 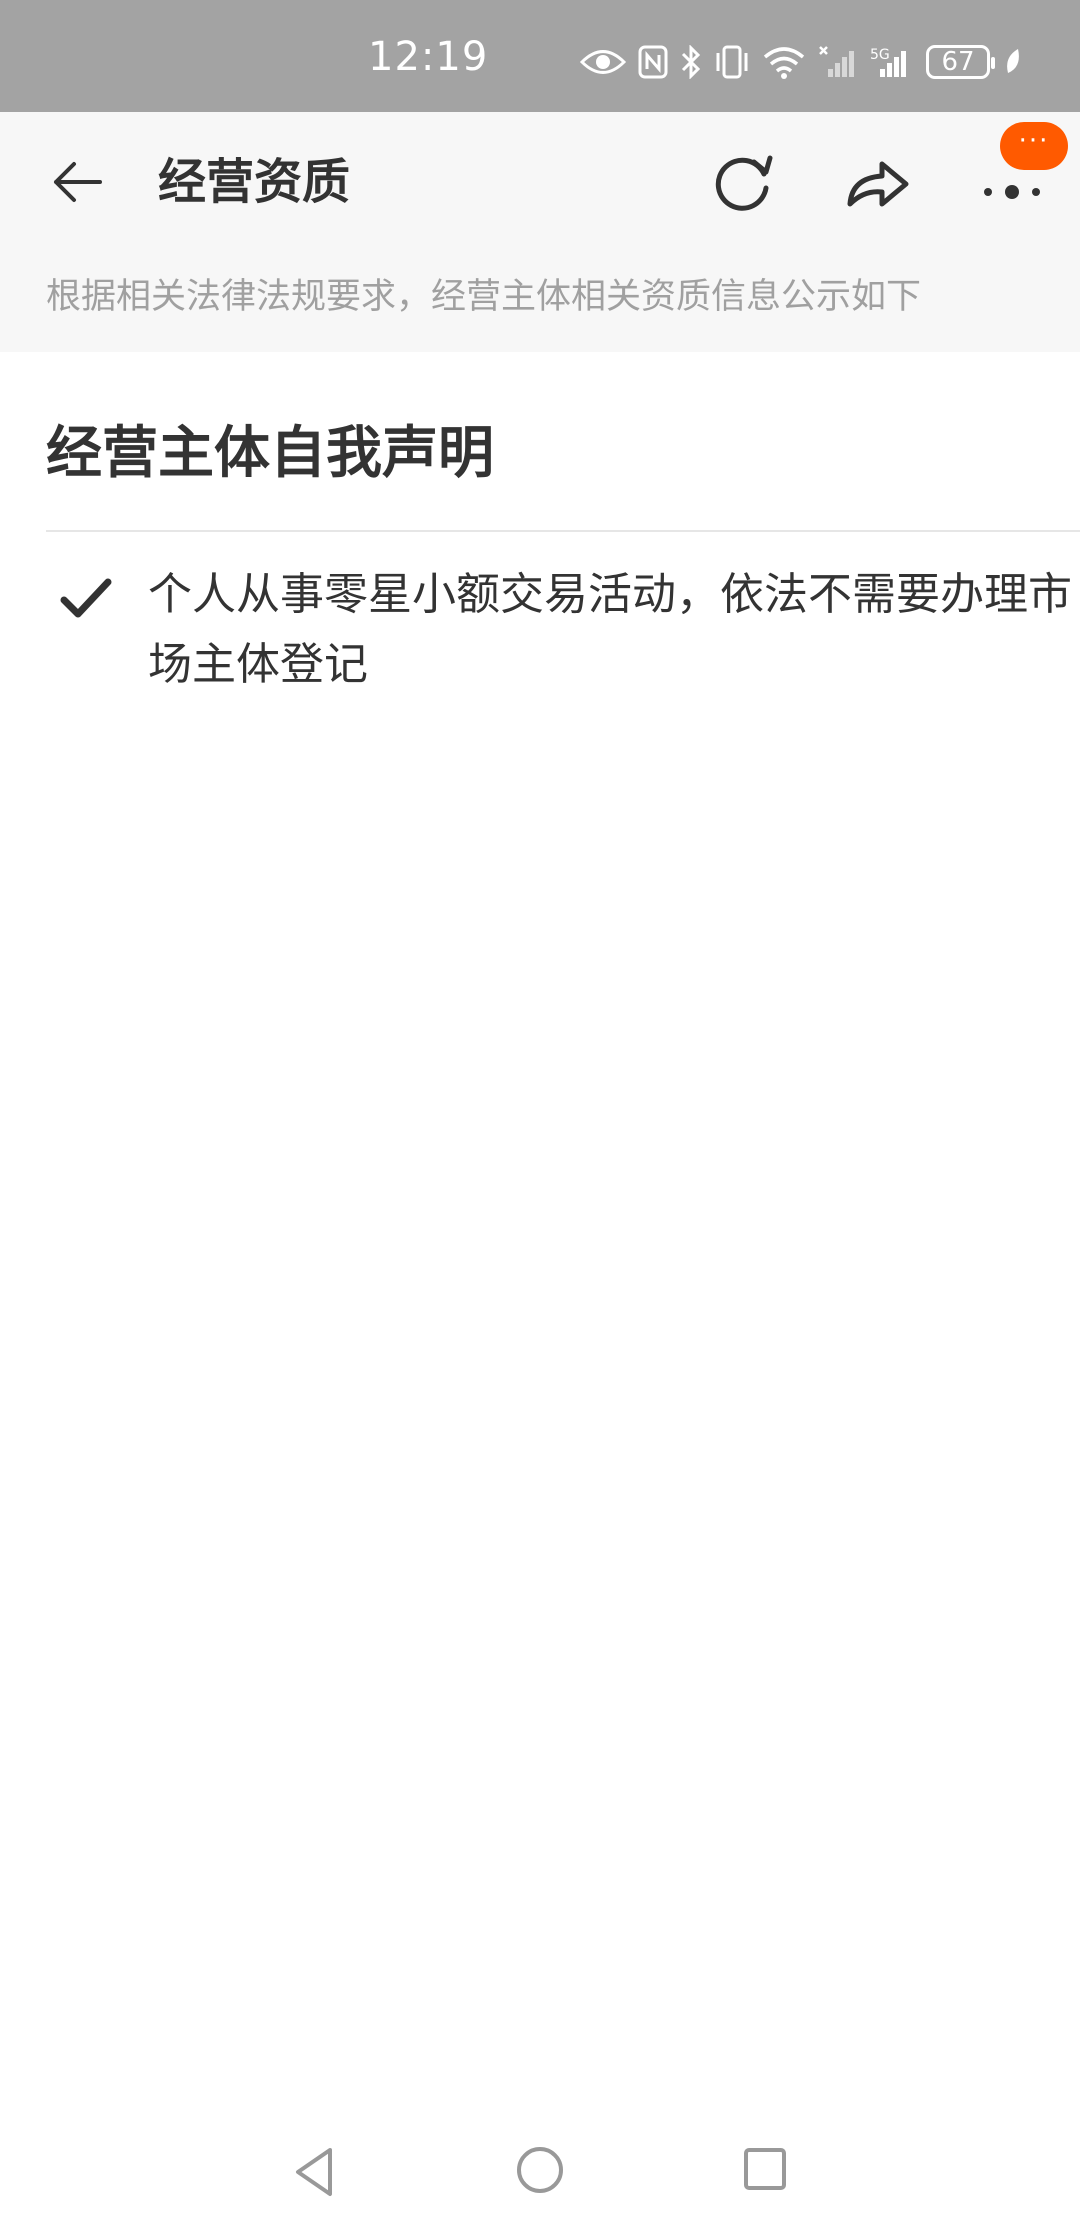 What do you see at coordinates (540, 56) in the screenshot?
I see `status-bar: 12:19 5G 67` at bounding box center [540, 56].